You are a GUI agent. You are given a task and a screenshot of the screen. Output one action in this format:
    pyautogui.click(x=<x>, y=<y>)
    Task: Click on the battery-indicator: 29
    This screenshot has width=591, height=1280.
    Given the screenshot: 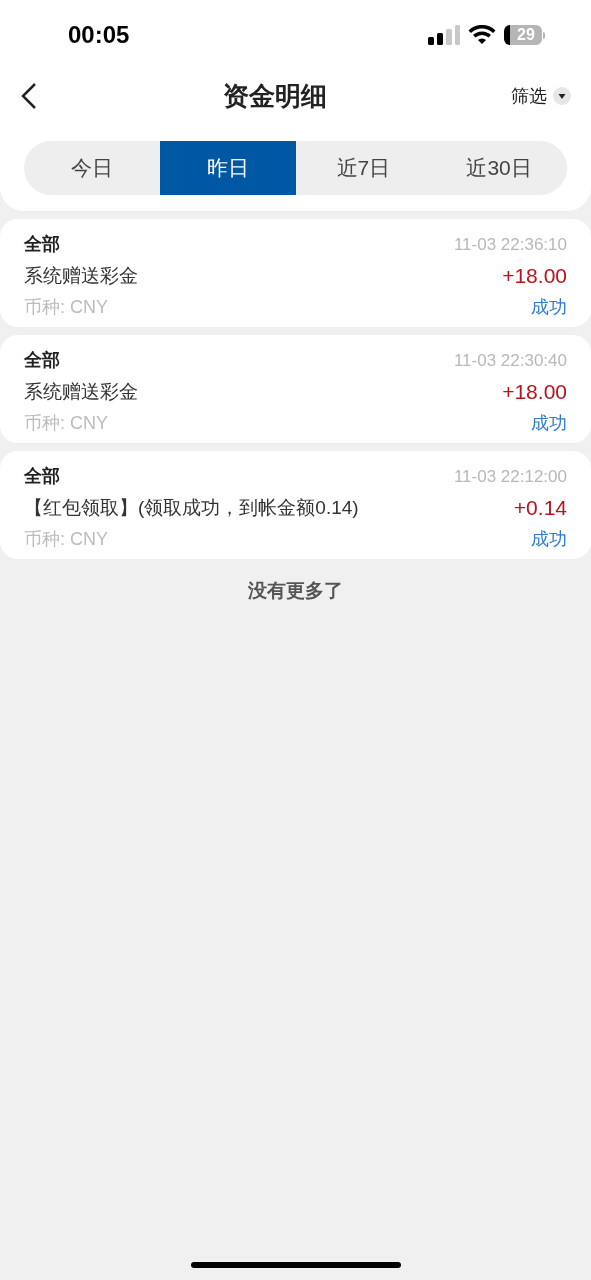 What is the action you would take?
    pyautogui.click(x=524, y=35)
    